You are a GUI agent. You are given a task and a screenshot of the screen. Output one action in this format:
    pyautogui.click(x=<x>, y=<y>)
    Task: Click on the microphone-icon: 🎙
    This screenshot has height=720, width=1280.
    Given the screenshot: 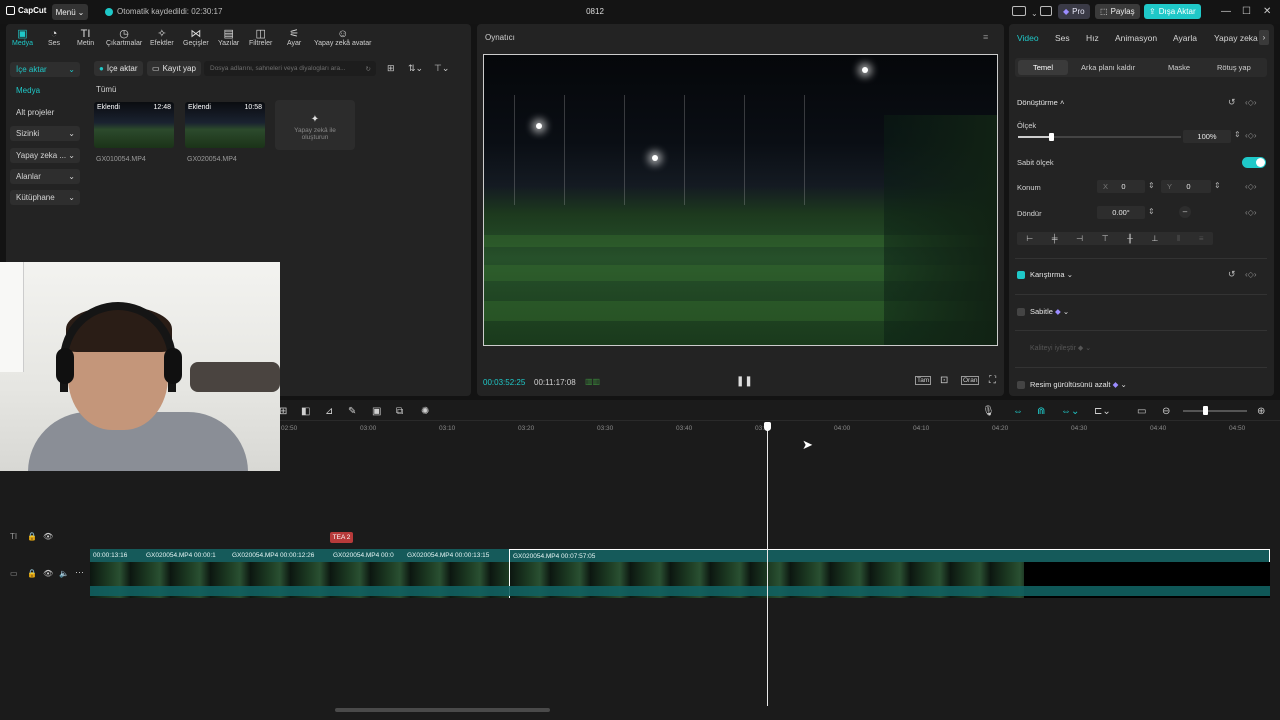 What is the action you would take?
    pyautogui.click(x=988, y=411)
    